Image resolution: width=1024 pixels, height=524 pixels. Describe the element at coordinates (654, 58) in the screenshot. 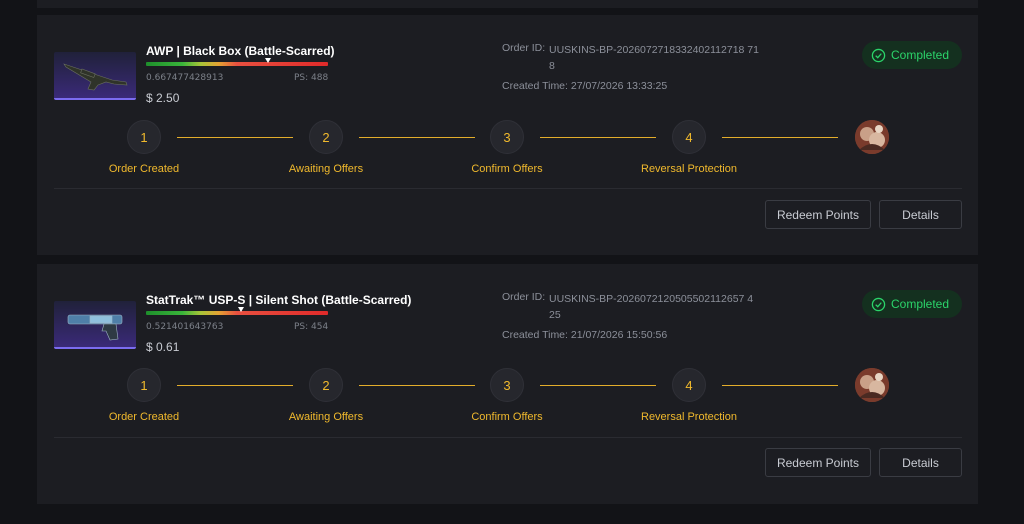

I see `order-id: UUSKINS-BP-2026072718332402112718 71 8` at that location.